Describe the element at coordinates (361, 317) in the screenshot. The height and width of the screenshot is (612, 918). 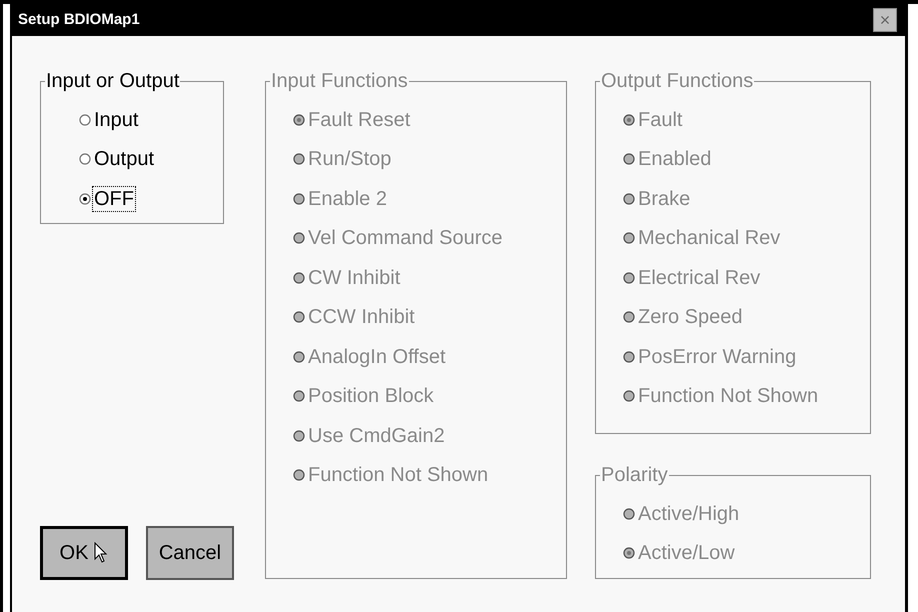
I see `option-label: CCW Inhibit` at that location.